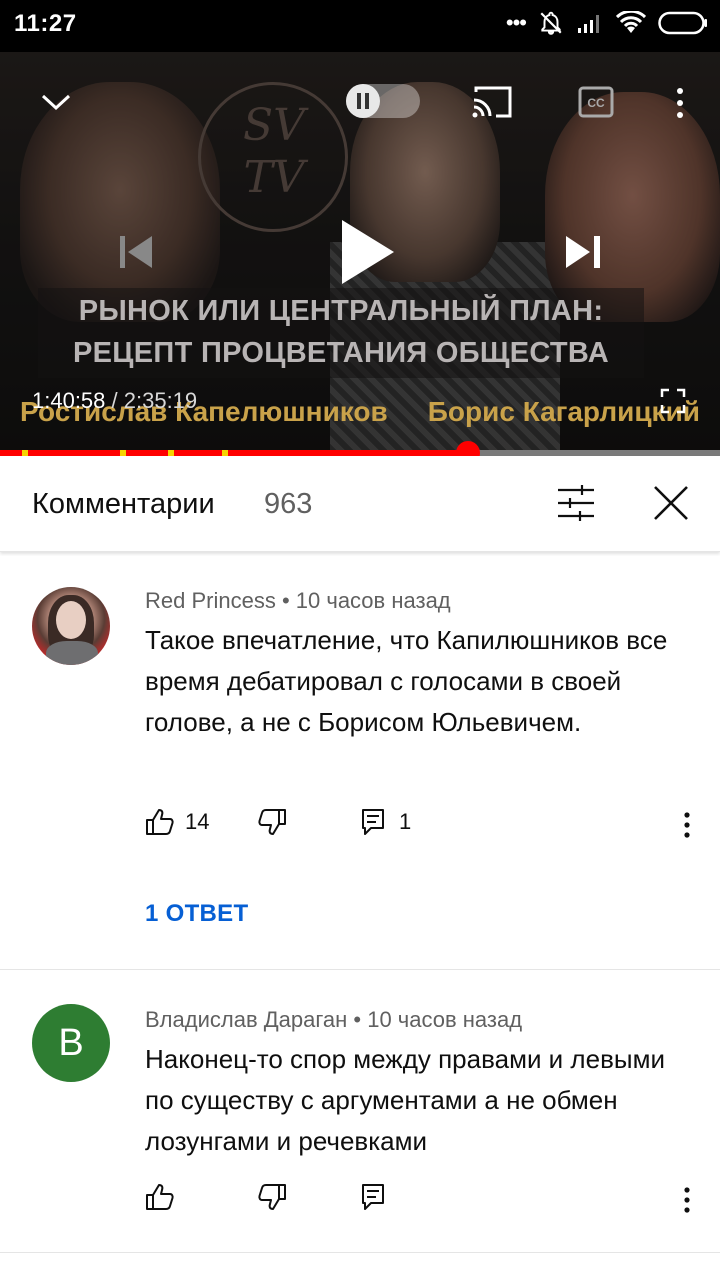 This screenshot has height=1280, width=720. I want to click on more-vert-icon, so click(680, 103).